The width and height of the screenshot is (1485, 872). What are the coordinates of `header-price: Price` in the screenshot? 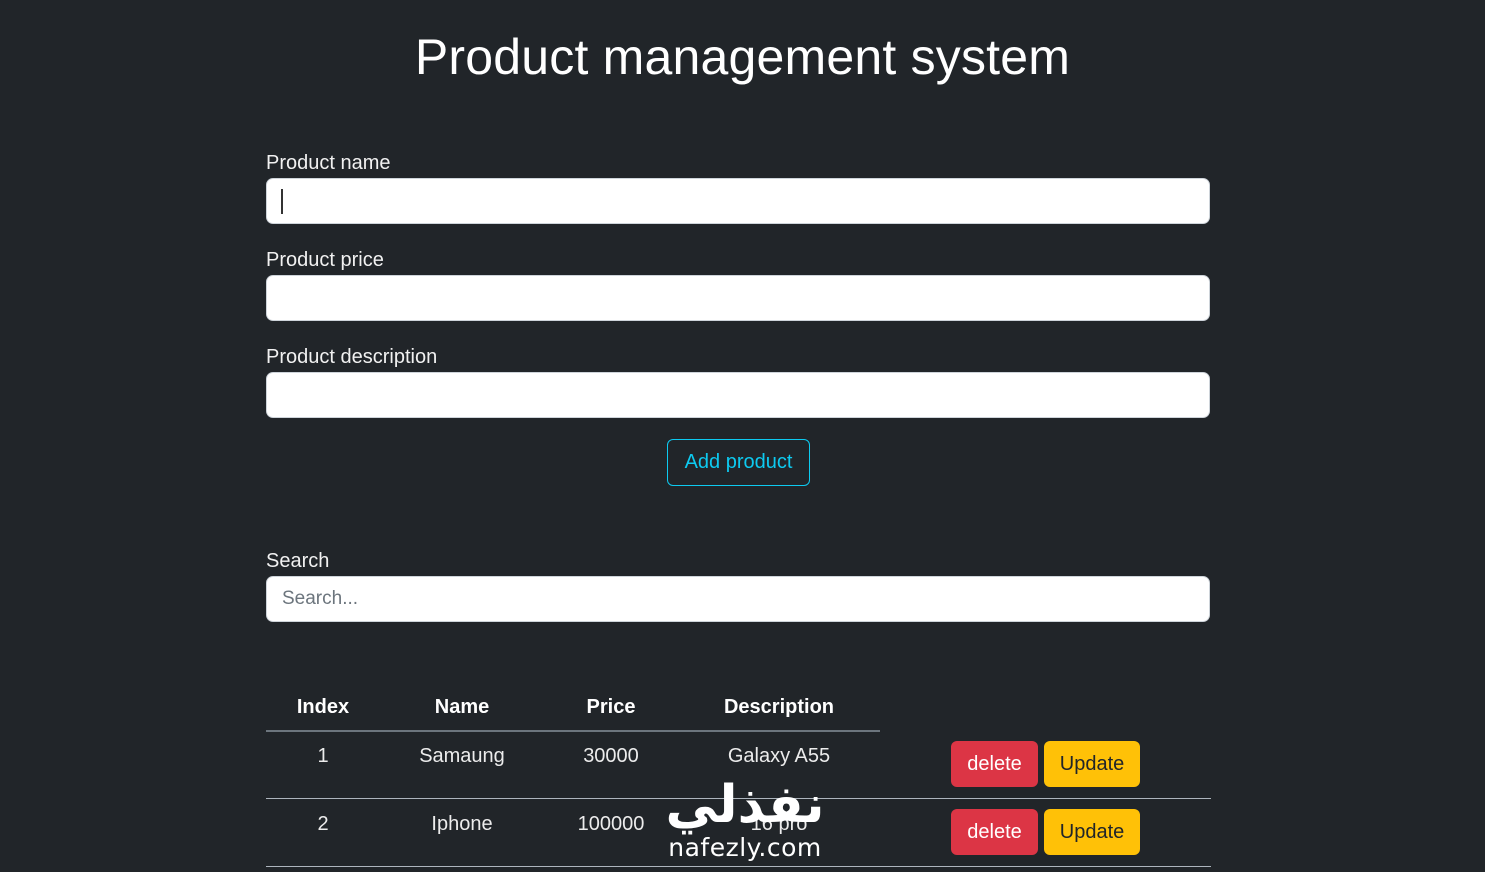 It's located at (611, 707).